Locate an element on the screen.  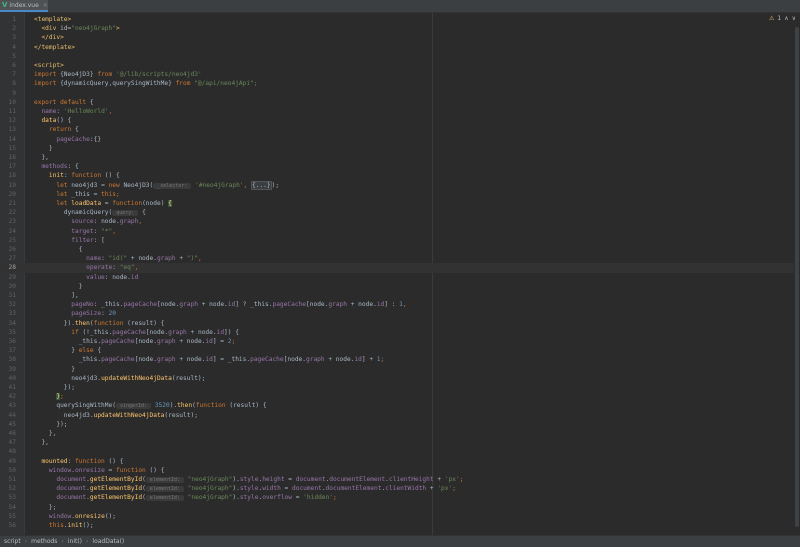
code-line: 28 operate: "eq", is located at coordinates (397, 268).